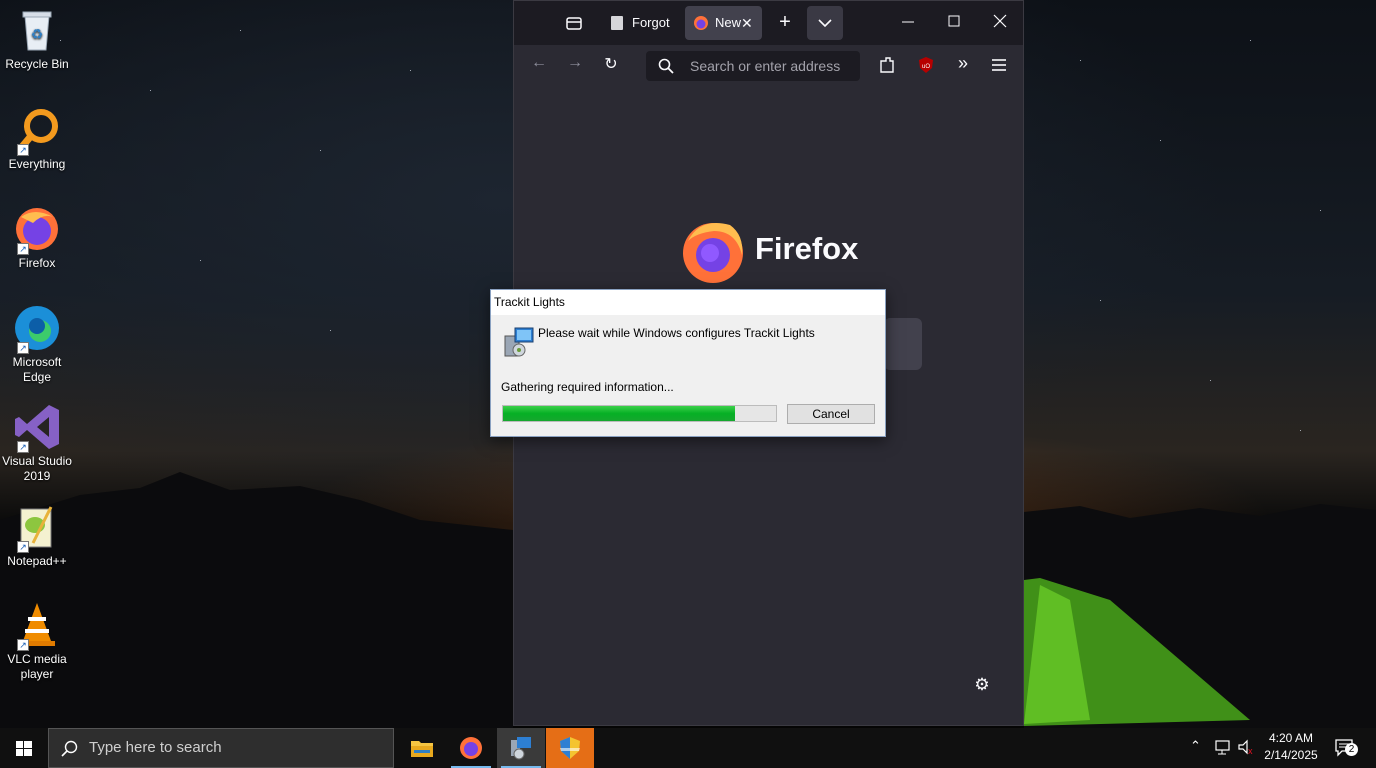  Describe the element at coordinates (1291, 747) in the screenshot. I see `system-clock: 4:20 AM 2/14/2025` at that location.